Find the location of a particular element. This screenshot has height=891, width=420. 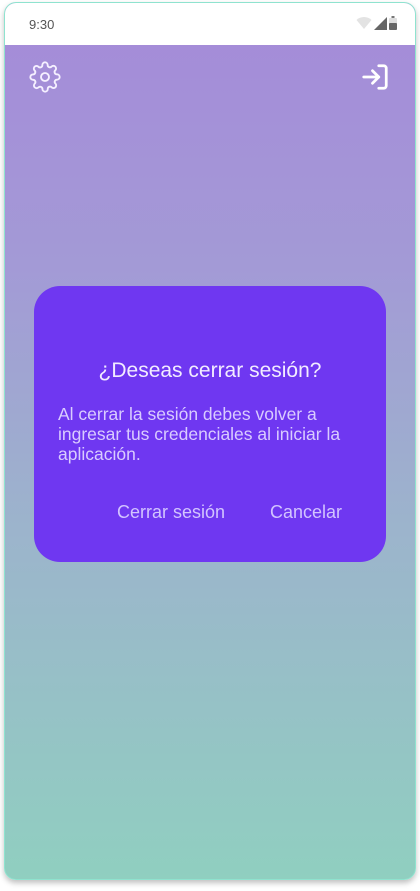

confirm-logout-button: Cerrar sesión is located at coordinates (171, 512).